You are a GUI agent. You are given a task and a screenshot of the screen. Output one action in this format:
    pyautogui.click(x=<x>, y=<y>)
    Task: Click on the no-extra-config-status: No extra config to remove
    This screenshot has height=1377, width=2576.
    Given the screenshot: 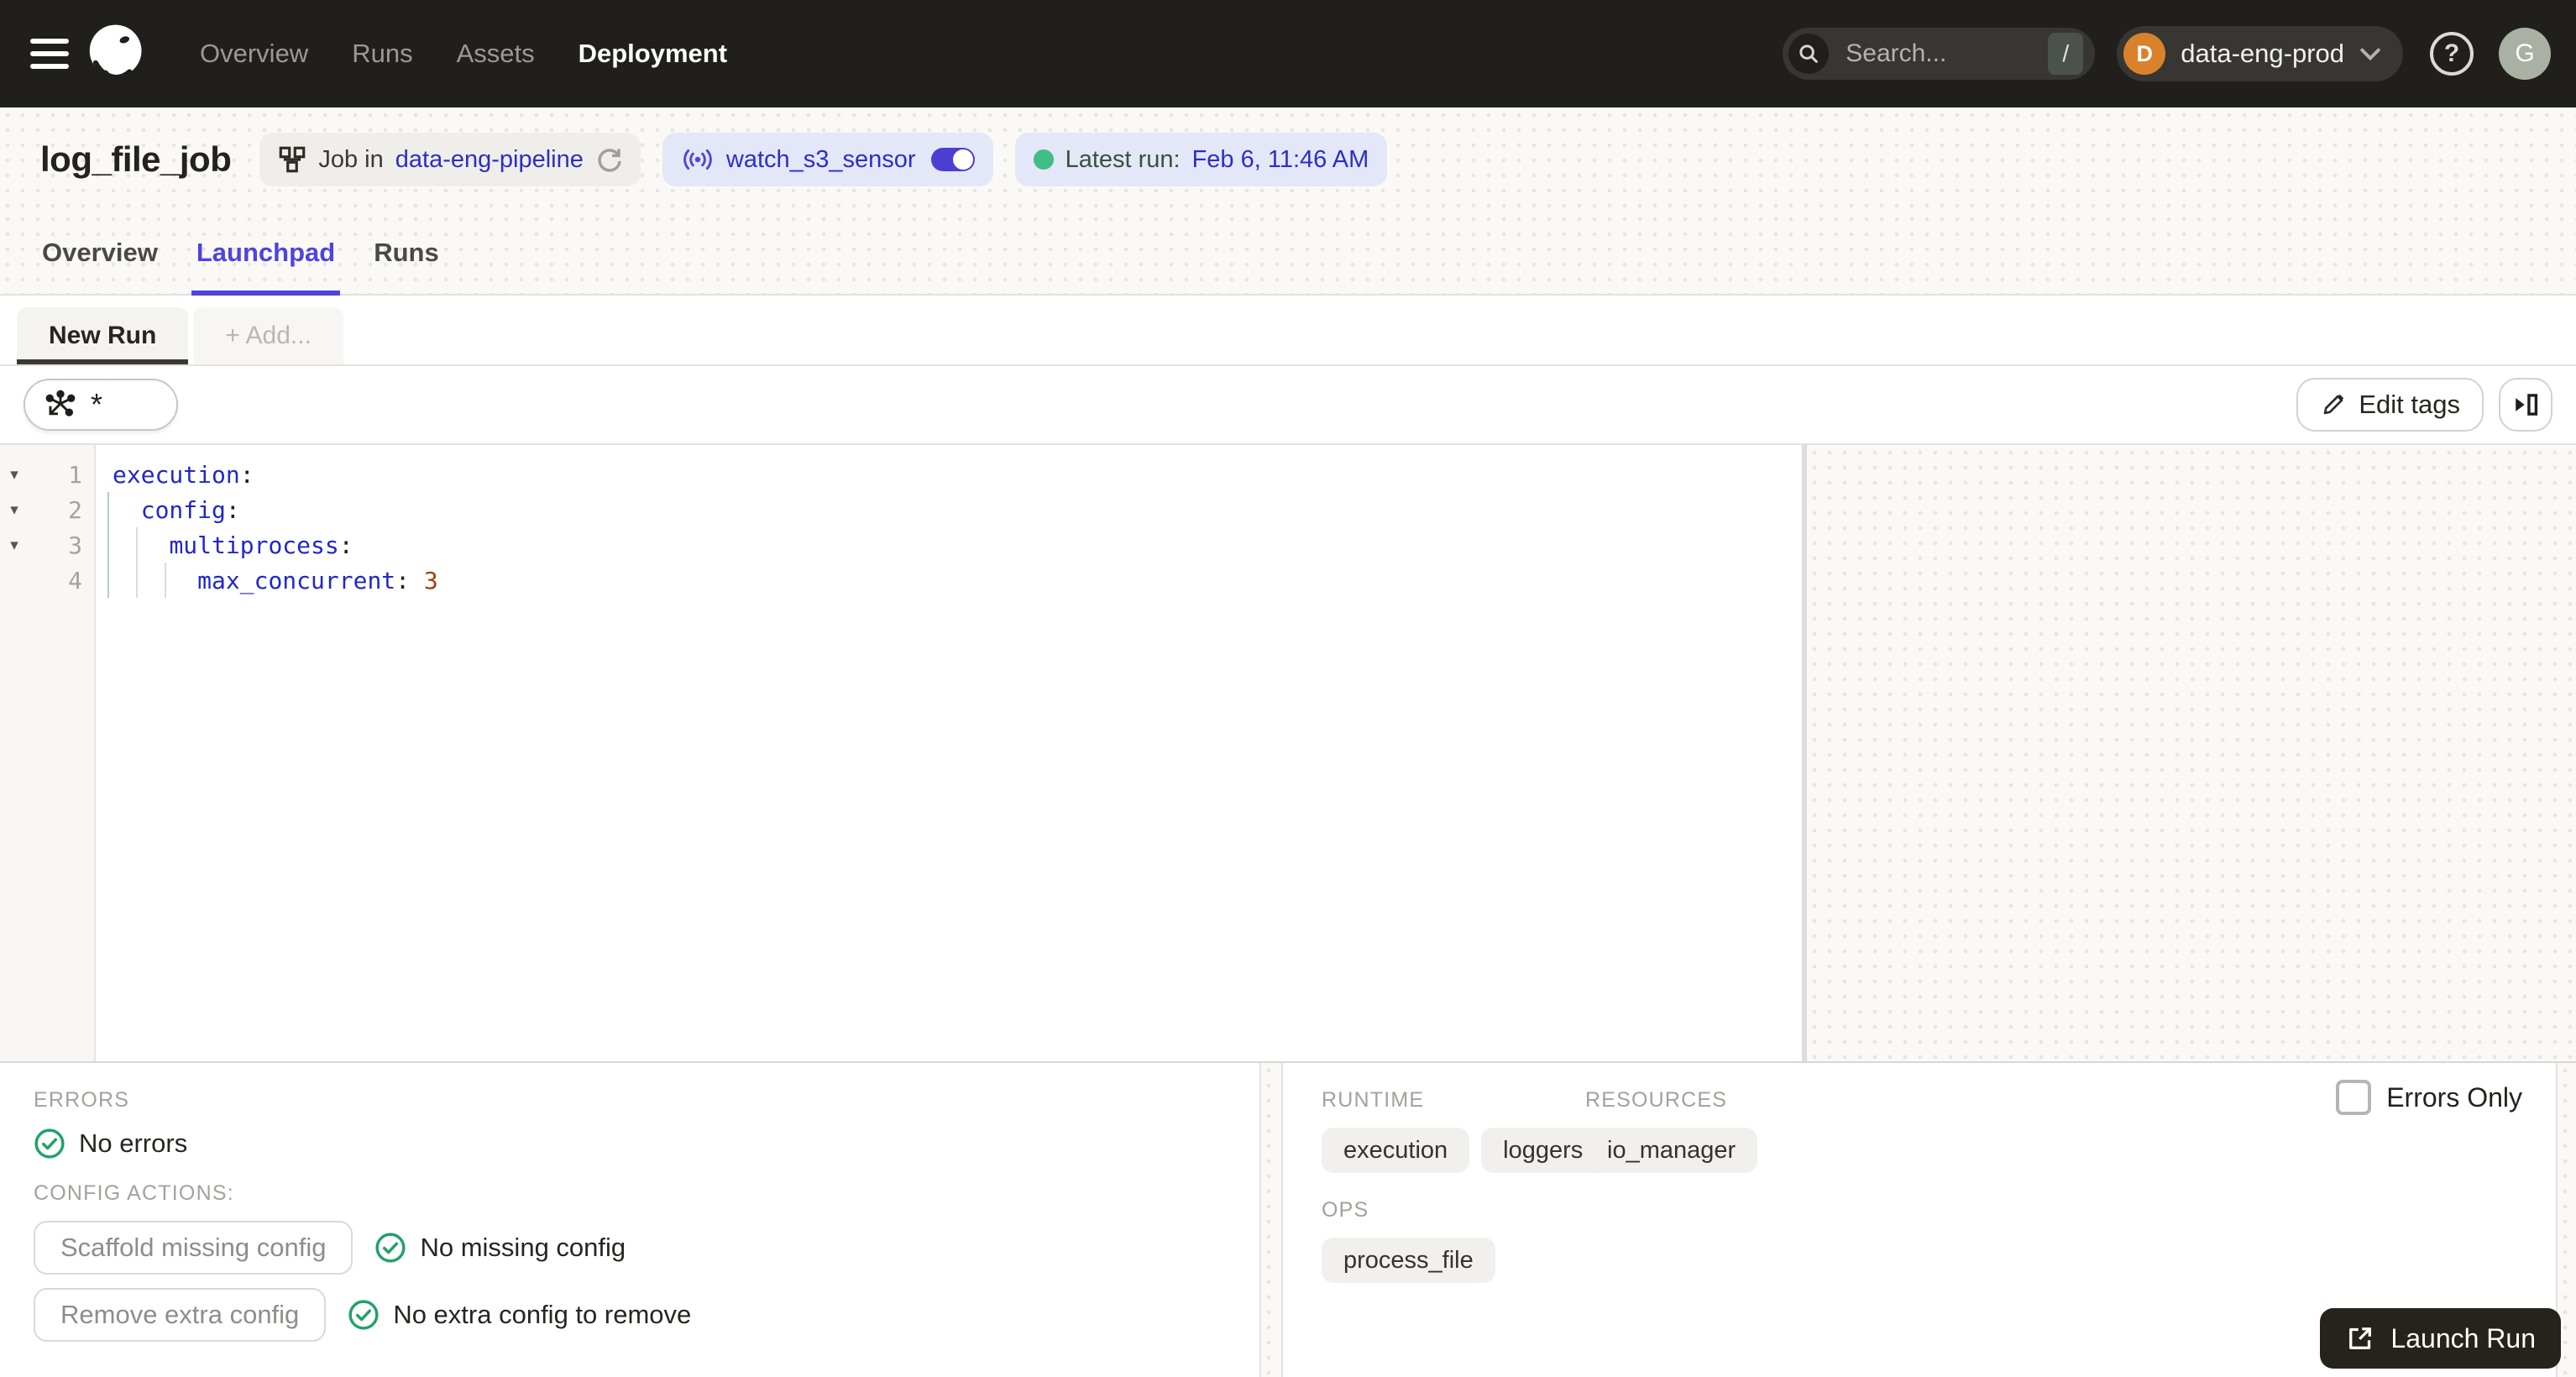 What is the action you would take?
    pyautogui.click(x=519, y=1315)
    